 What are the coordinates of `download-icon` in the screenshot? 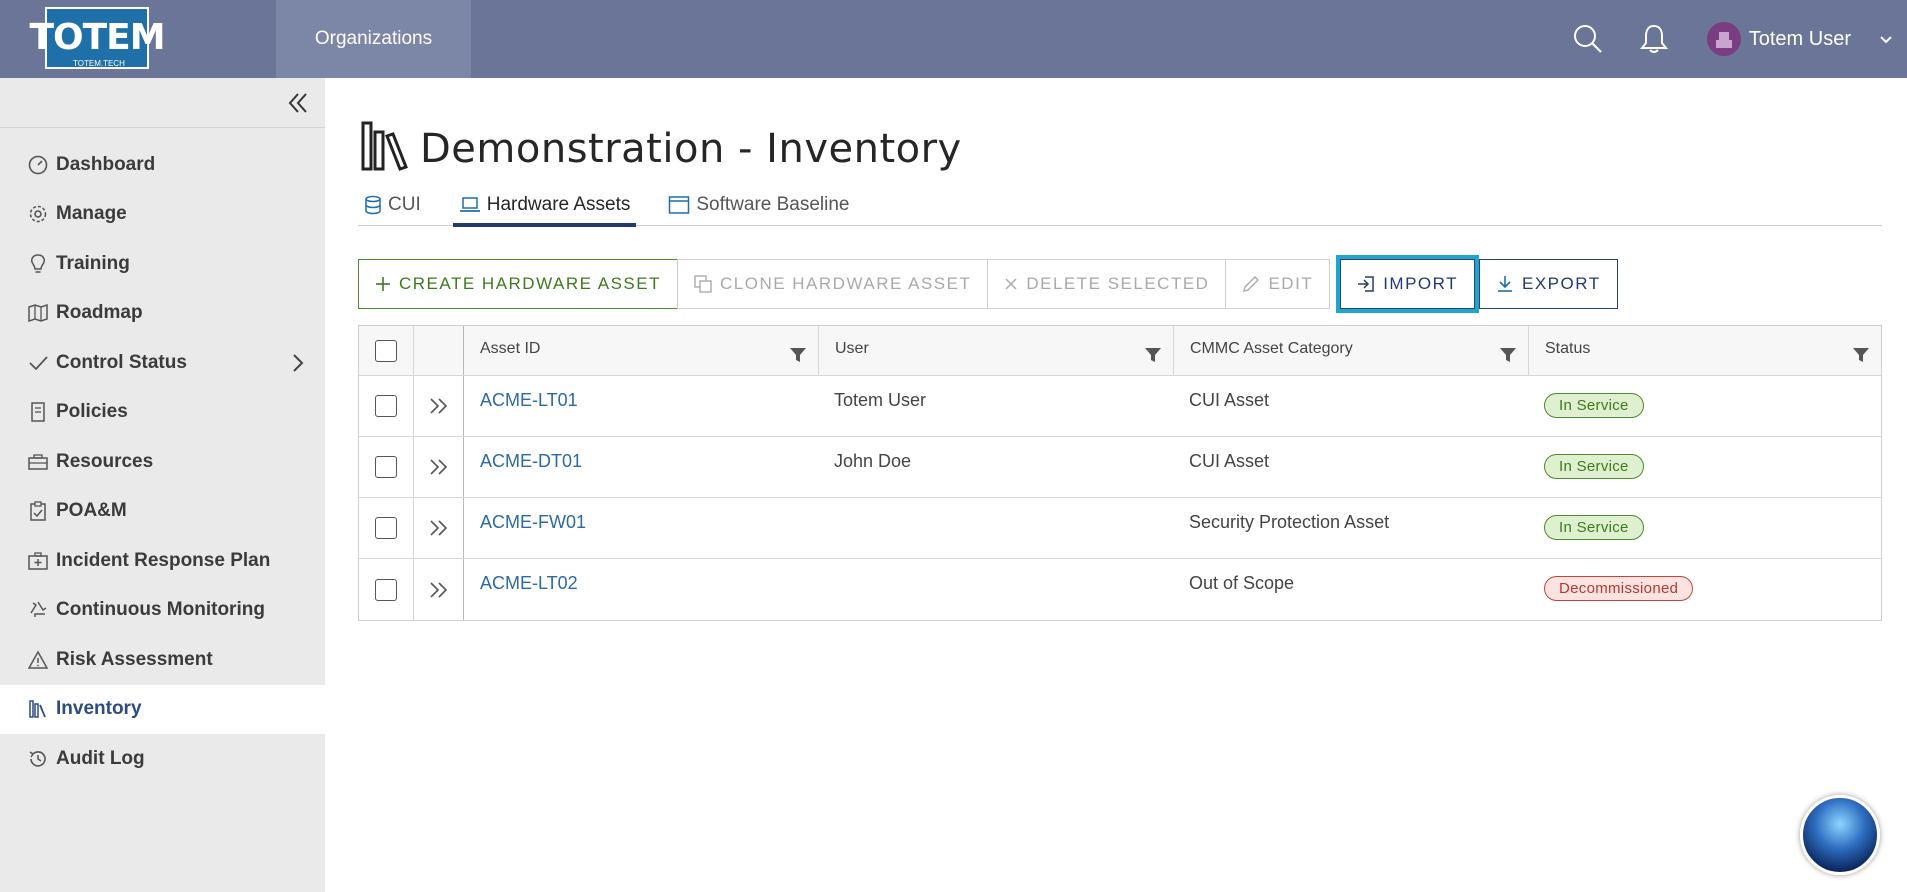 It's located at (1505, 284).